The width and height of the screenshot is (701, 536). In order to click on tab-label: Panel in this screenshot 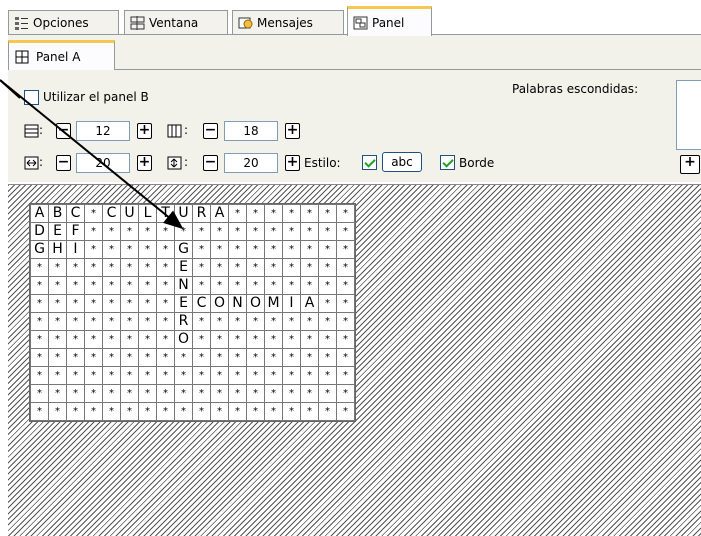, I will do `click(388, 22)`.